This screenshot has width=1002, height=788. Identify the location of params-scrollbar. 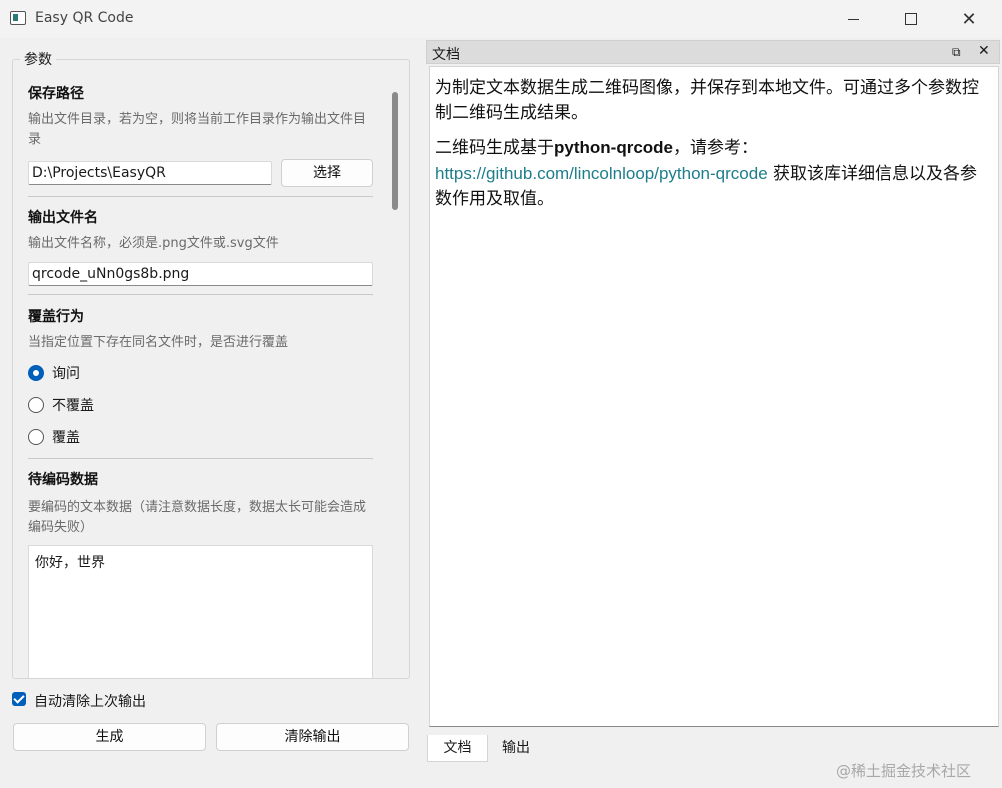
(395, 151).